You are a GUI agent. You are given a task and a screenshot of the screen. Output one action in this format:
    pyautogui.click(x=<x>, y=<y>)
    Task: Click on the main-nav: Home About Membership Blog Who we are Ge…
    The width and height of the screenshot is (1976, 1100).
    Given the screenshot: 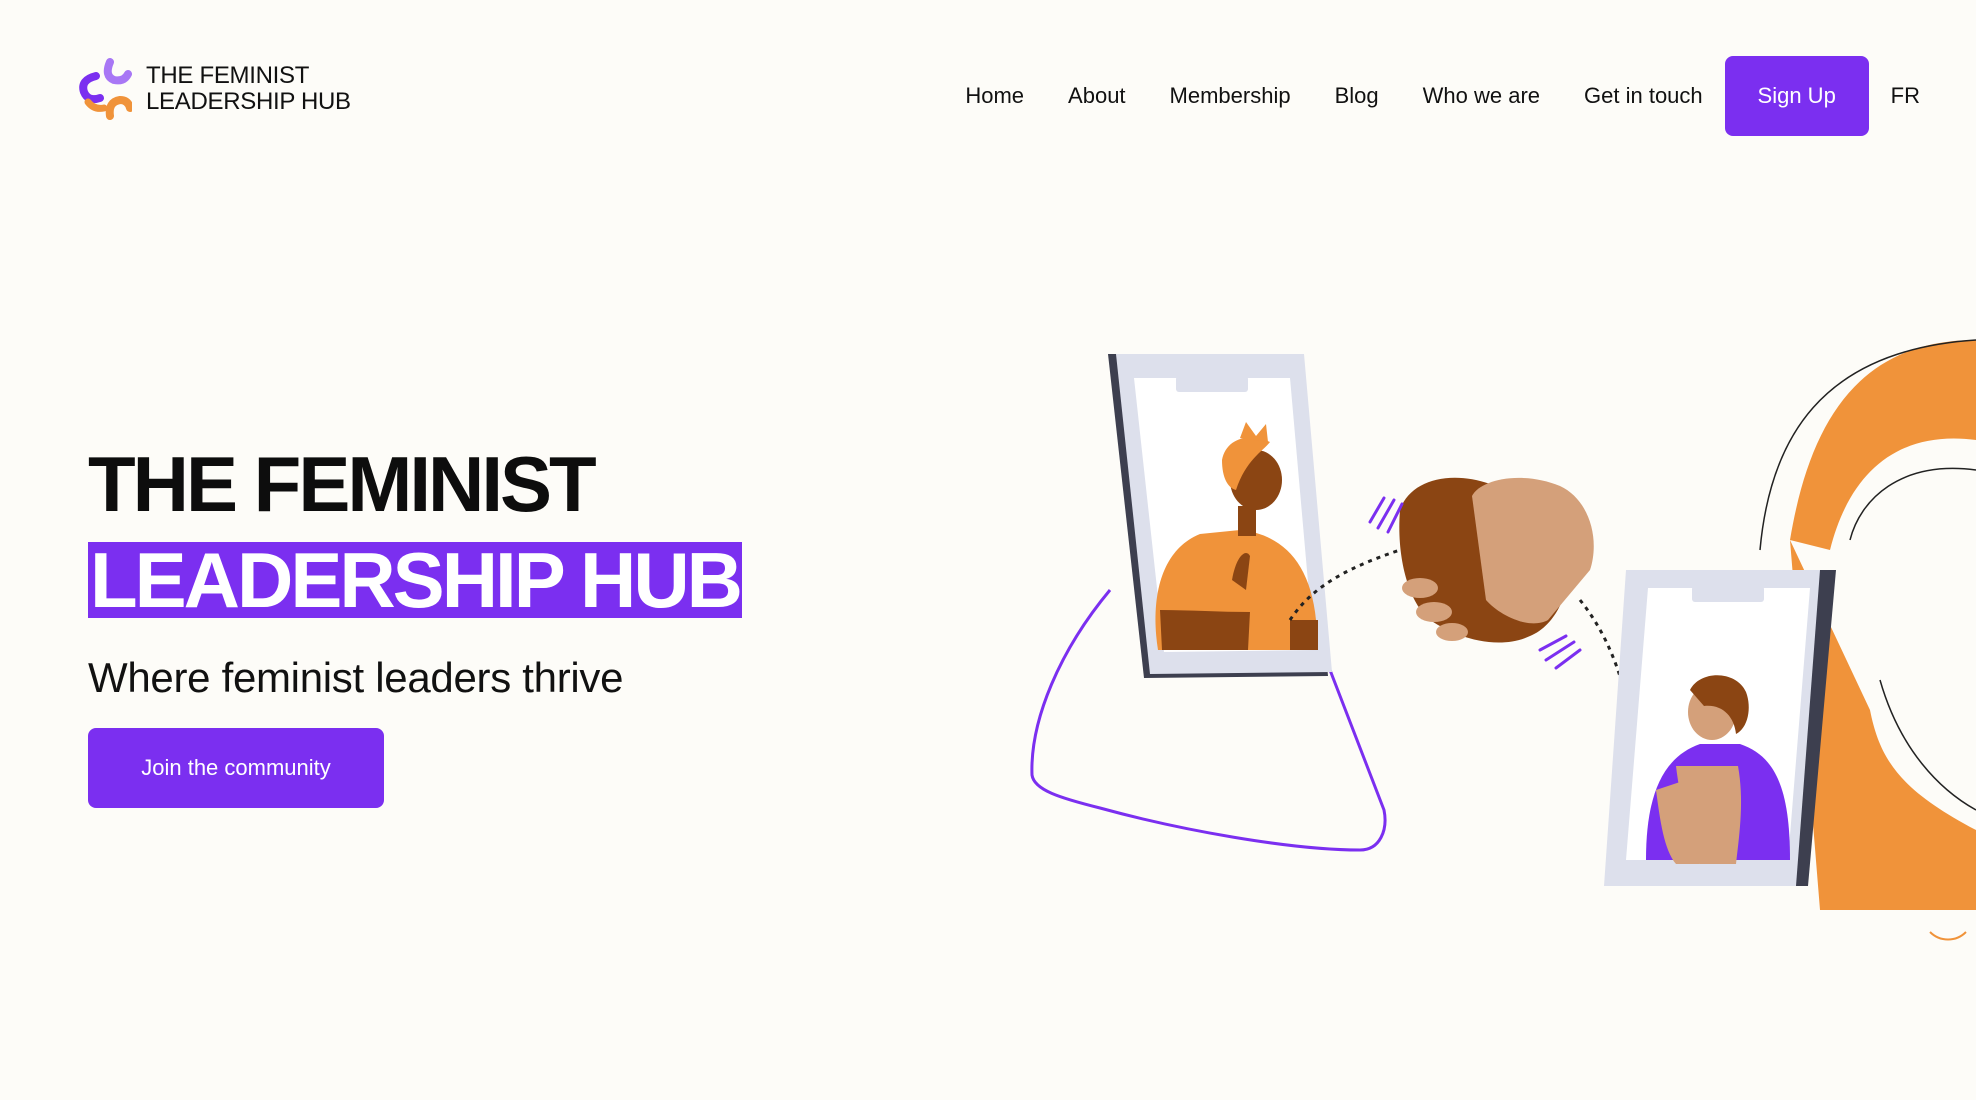 What is the action you would take?
    pyautogui.click(x=1442, y=96)
    